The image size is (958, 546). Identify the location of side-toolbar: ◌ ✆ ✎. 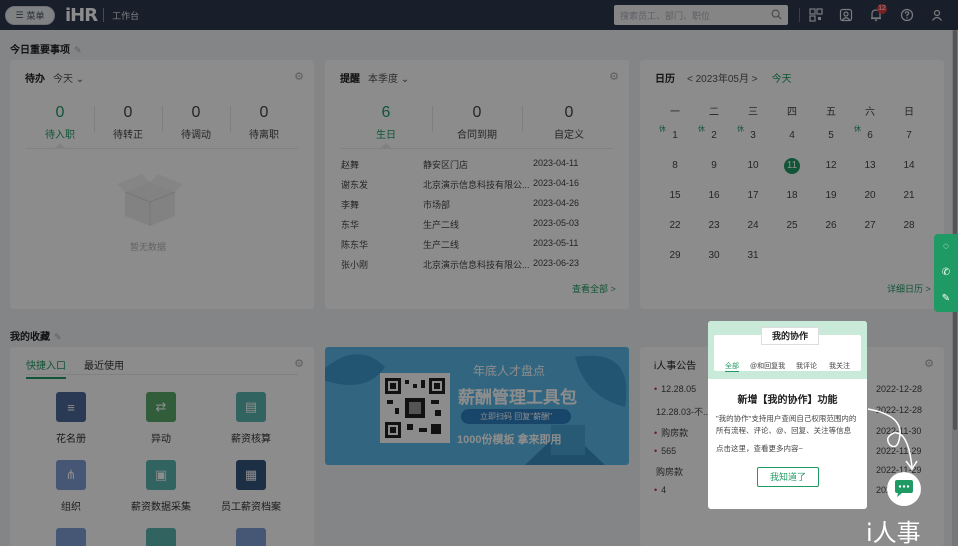
(946, 273).